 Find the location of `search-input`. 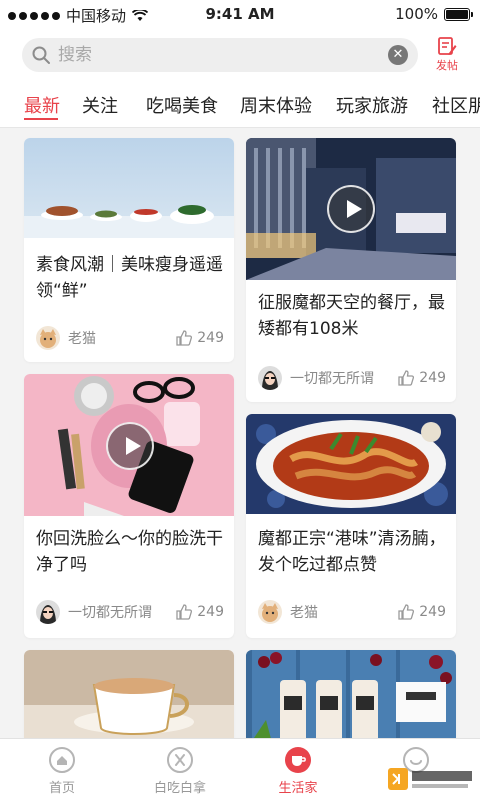

search-input is located at coordinates (218, 55).